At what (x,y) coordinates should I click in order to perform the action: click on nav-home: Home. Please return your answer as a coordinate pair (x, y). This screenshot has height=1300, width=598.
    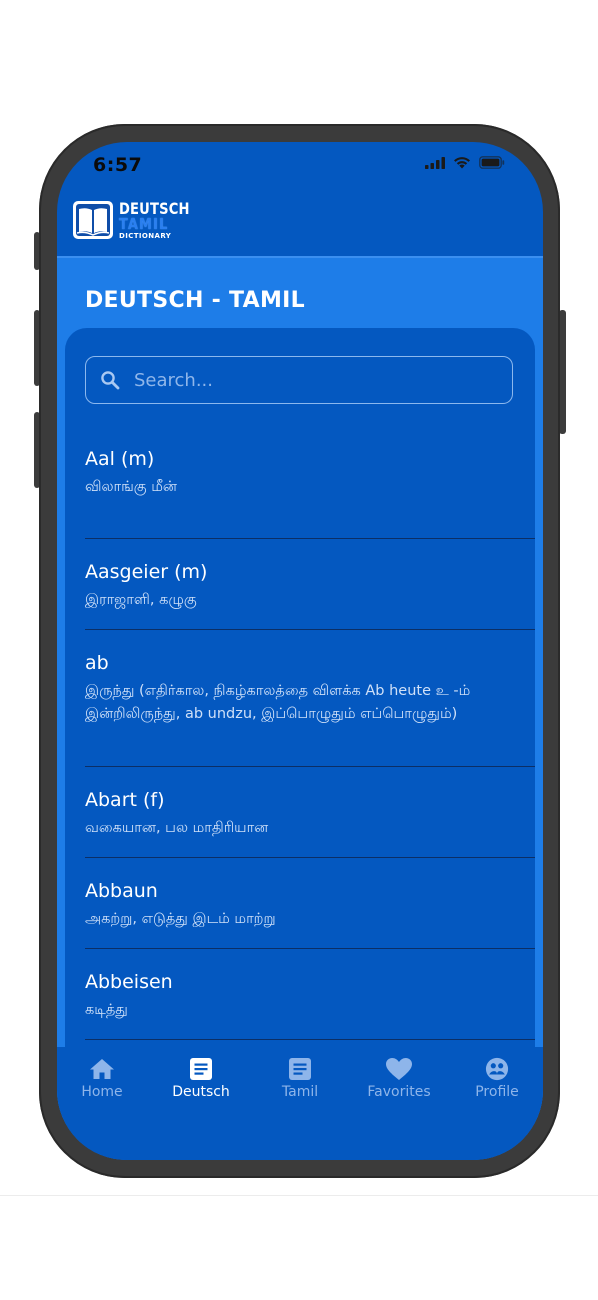
    Looking at the image, I should click on (102, 1078).